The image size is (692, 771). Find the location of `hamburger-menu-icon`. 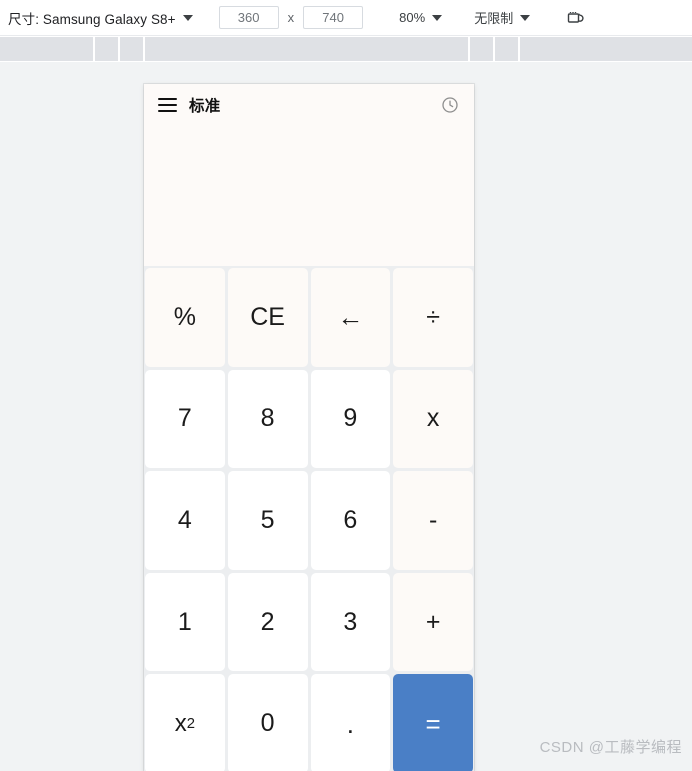

hamburger-menu-icon is located at coordinates (167, 105).